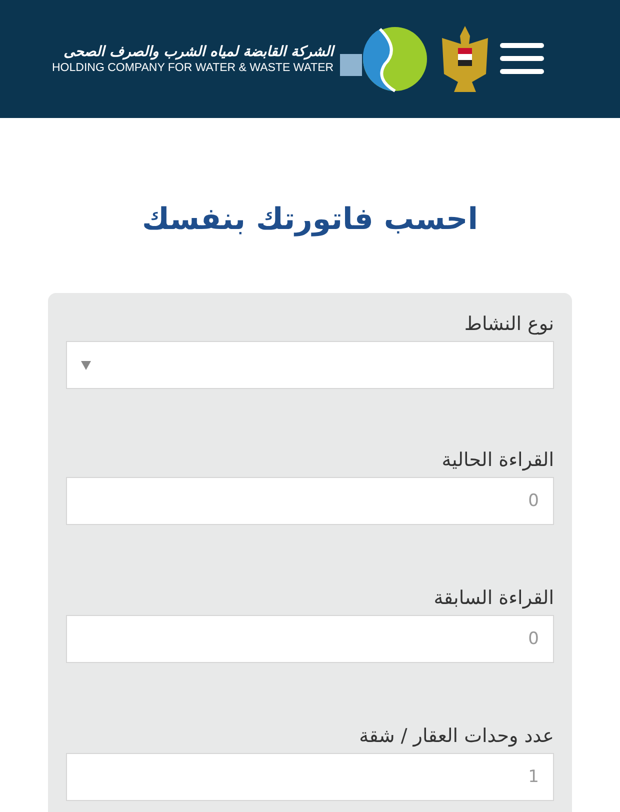  What do you see at coordinates (86, 365) in the screenshot?
I see `caret-icon` at bounding box center [86, 365].